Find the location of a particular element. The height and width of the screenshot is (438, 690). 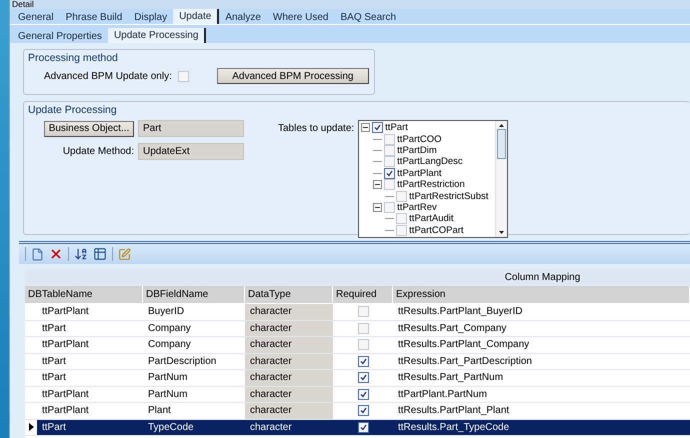

table-icon is located at coordinates (100, 254).